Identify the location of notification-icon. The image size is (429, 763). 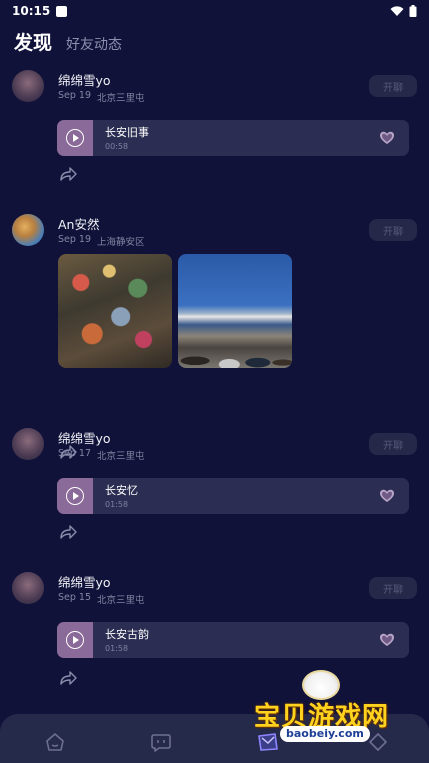
(62, 11).